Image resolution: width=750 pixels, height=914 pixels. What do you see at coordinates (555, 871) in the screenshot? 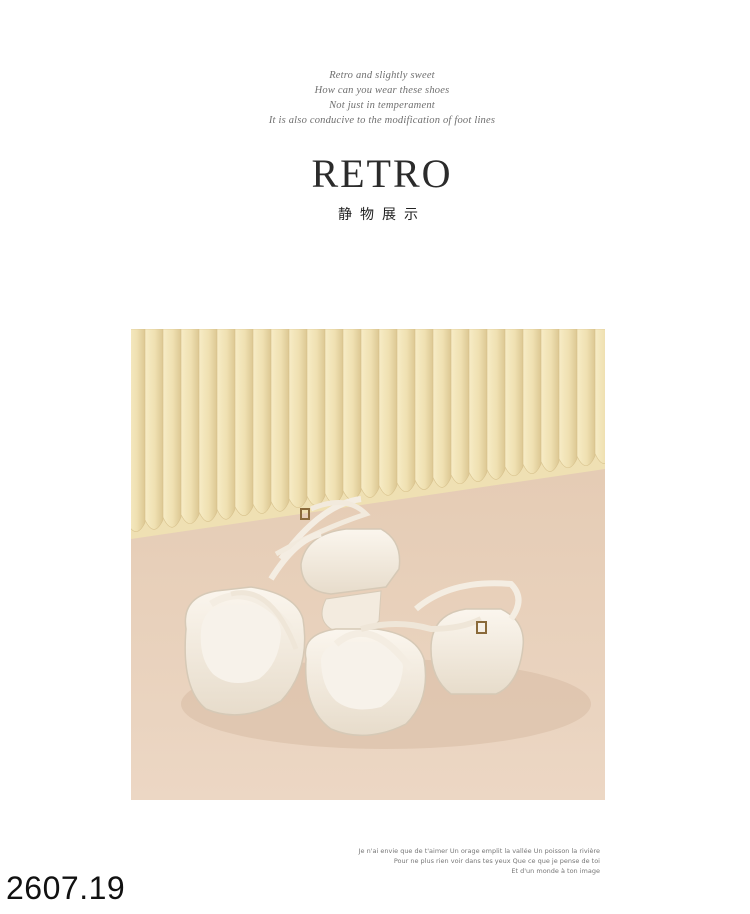
I see `caption-line: Et d'un monde à ton image` at bounding box center [555, 871].